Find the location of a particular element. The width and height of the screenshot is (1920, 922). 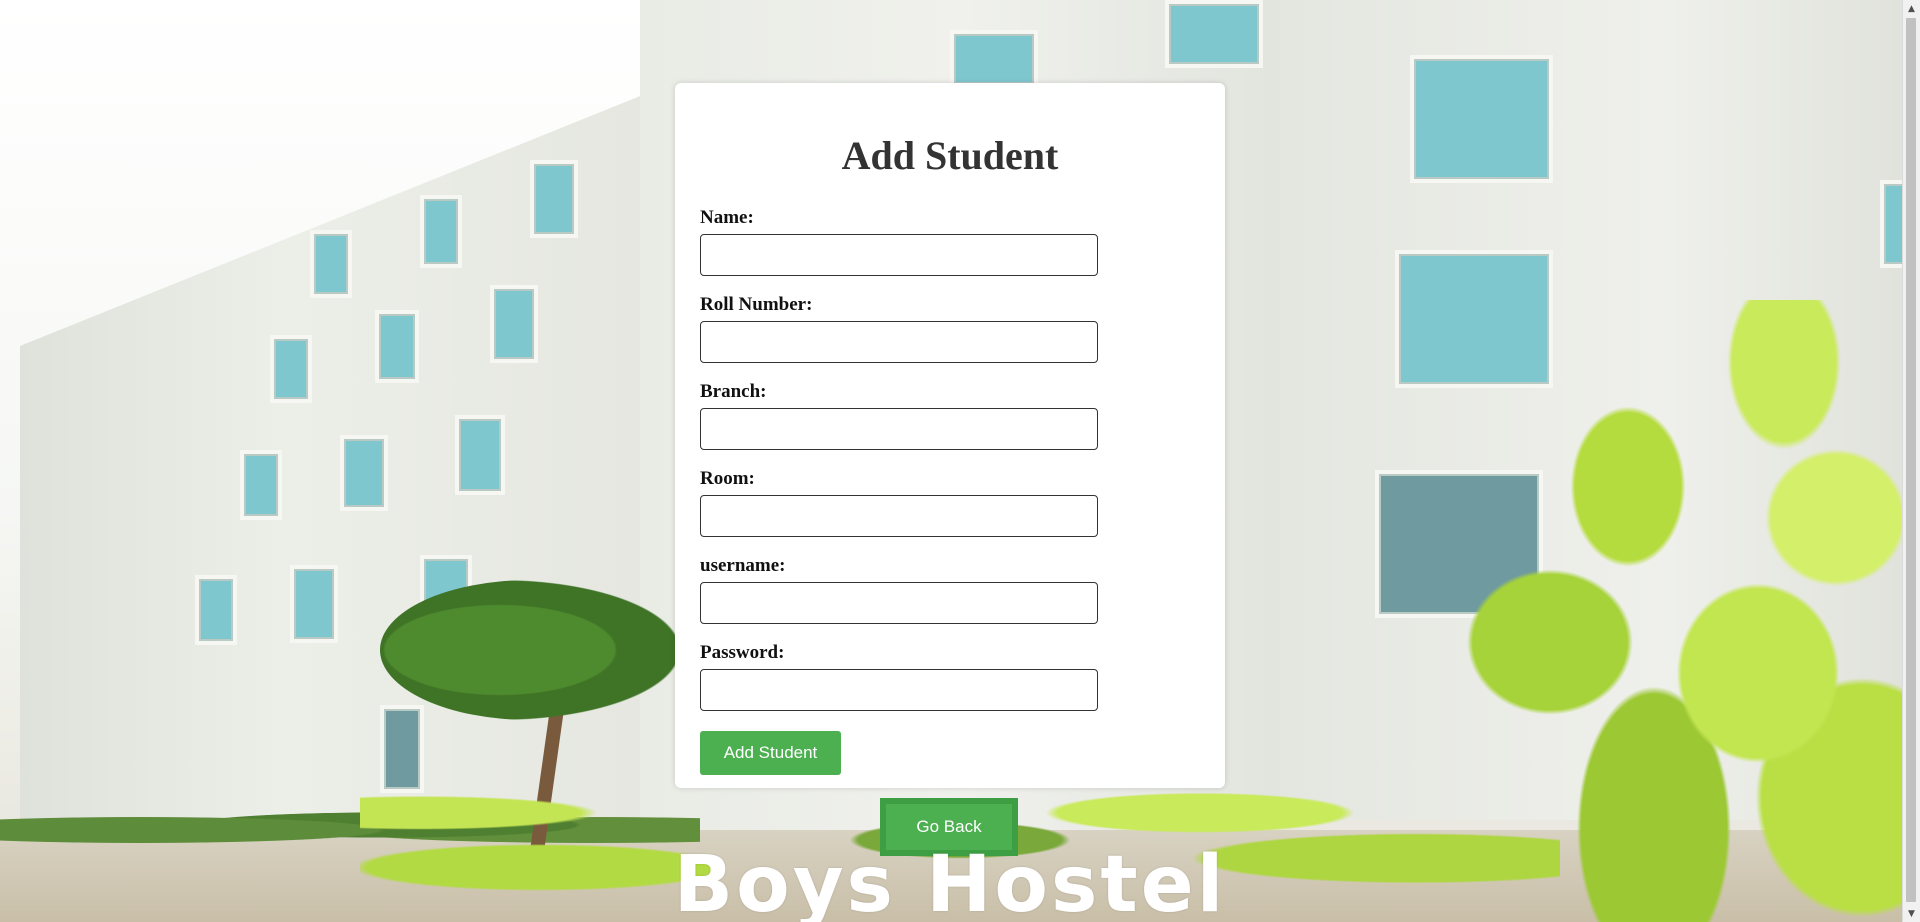

branch-label: Branch: is located at coordinates (733, 391).